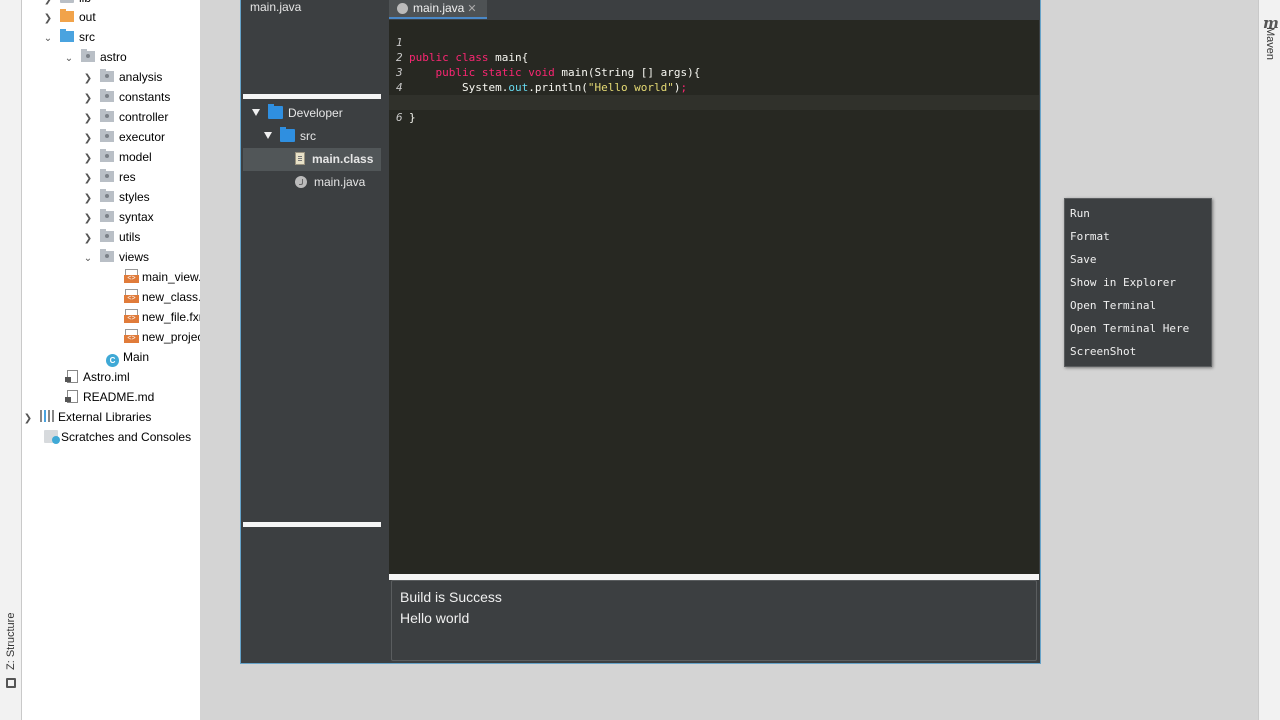 This screenshot has width=1280, height=720. What do you see at coordinates (340, 182) in the screenshot?
I see `project-file-label: main.java` at bounding box center [340, 182].